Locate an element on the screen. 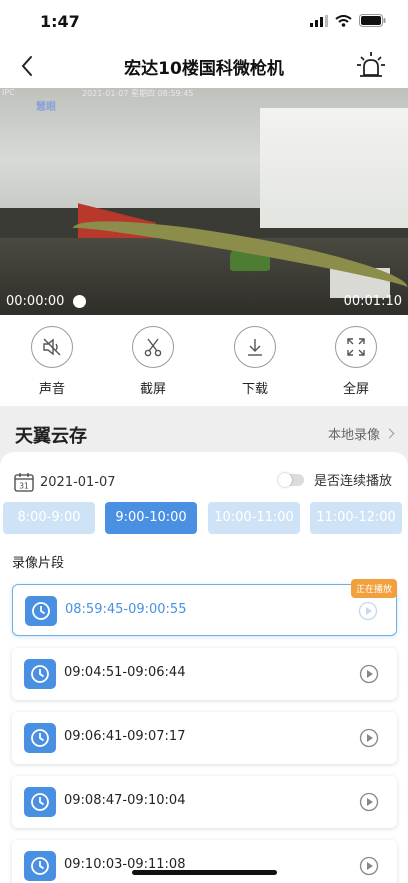 This screenshot has height=883, width=408. date-picker: 31 2021-01-07 is located at coordinates (65, 482).